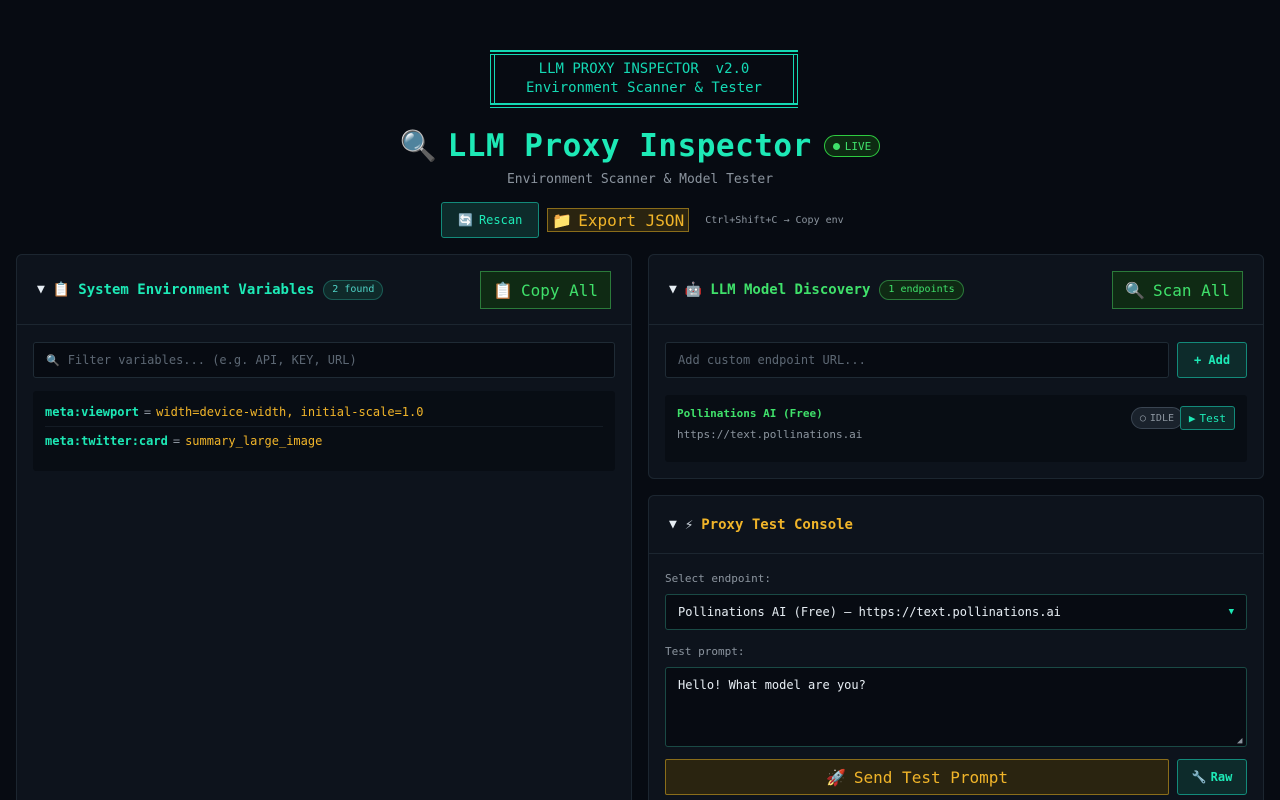  I want to click on send-test-prompt-label: Send Test Prompt, so click(931, 777).